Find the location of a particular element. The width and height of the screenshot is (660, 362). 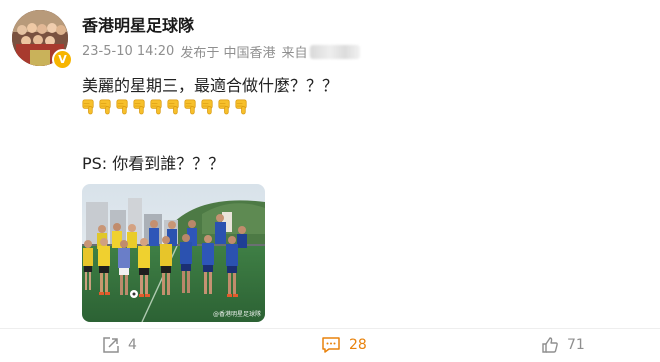

post-date: 23-5-10 14:20 is located at coordinates (128, 51).